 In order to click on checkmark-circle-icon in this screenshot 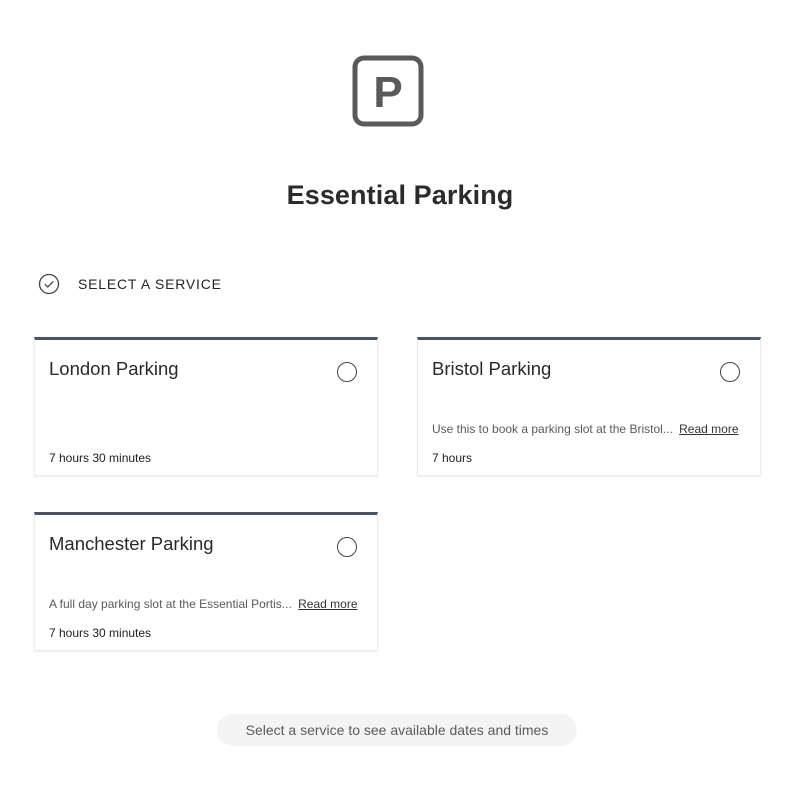, I will do `click(49, 284)`.